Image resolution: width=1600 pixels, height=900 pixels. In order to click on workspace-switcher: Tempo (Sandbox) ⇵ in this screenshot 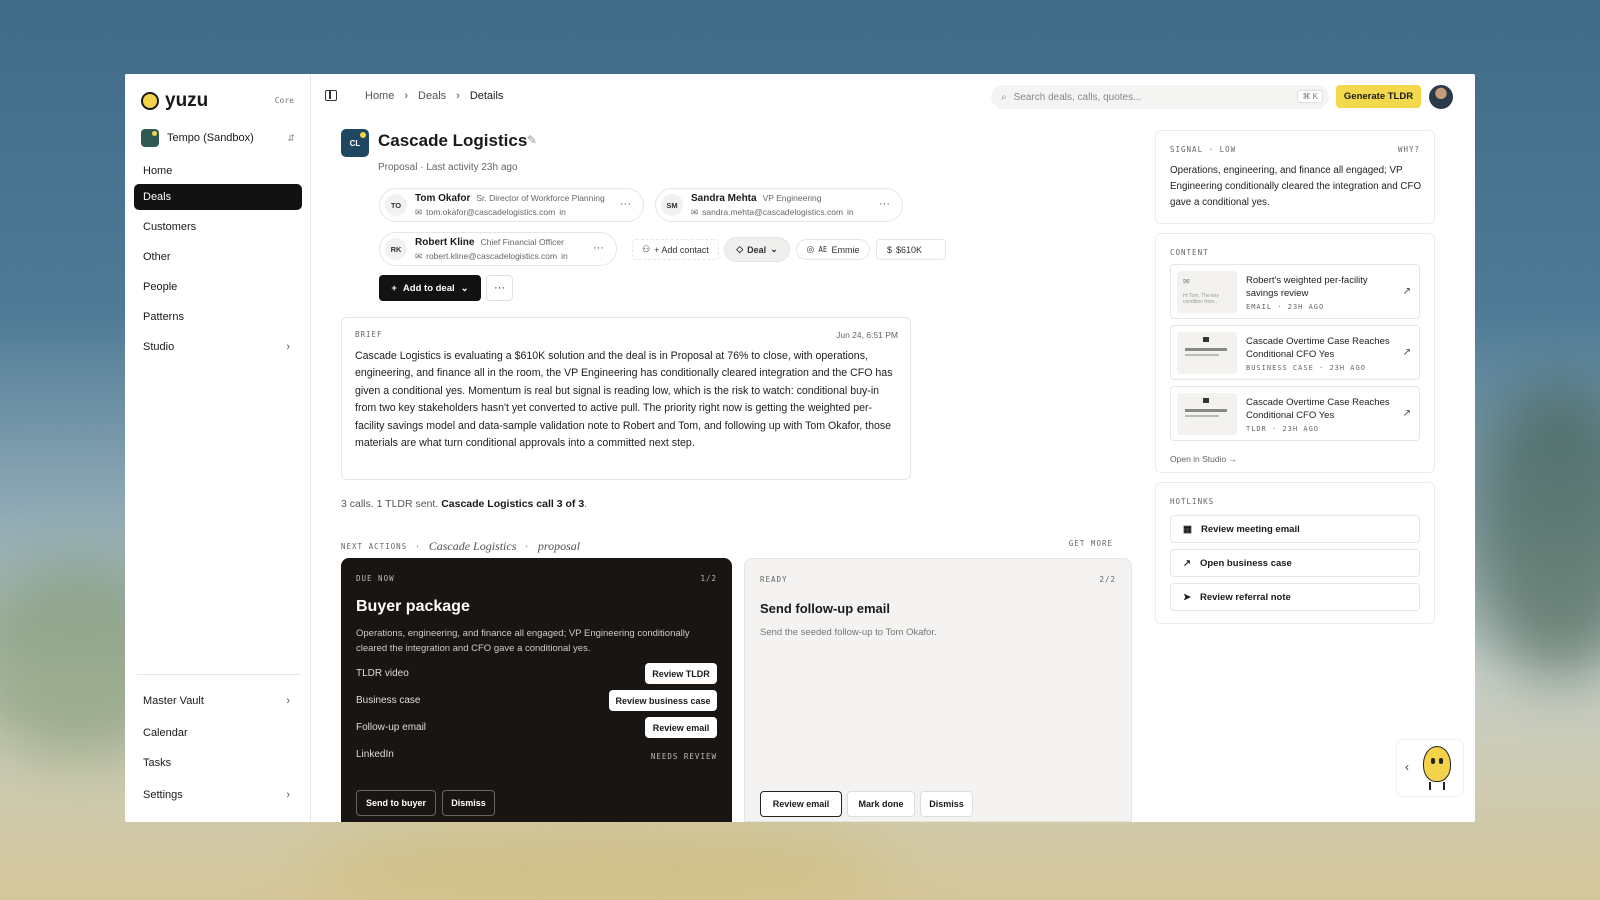, I will do `click(218, 138)`.